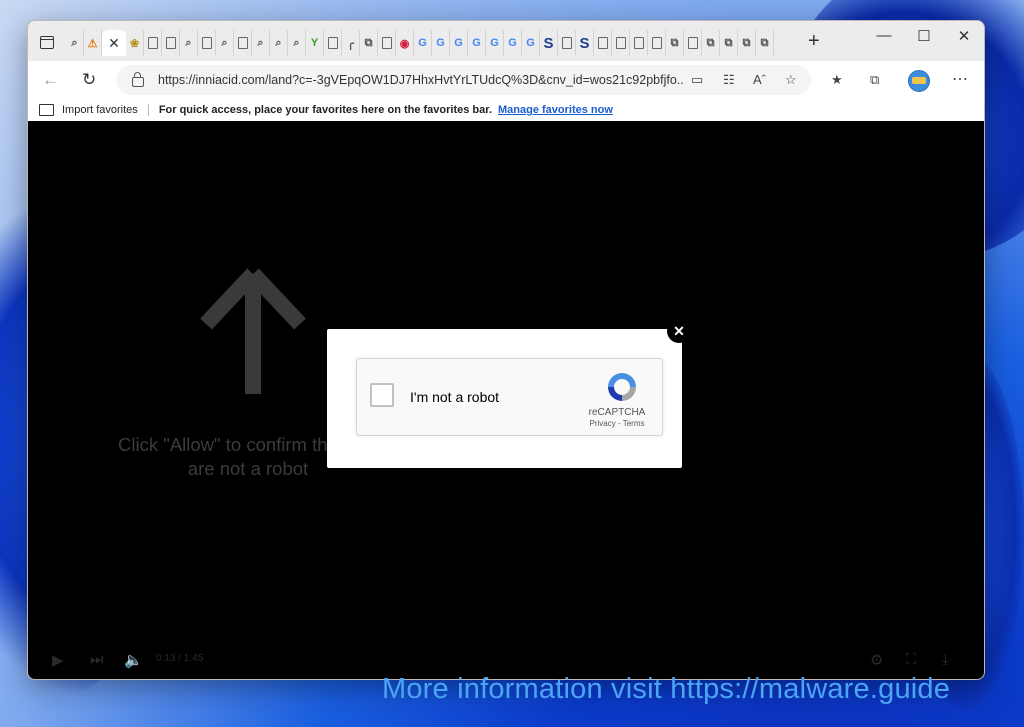 Image resolution: width=1024 pixels, height=727 pixels. Describe the element at coordinates (46, 110) in the screenshot. I see `folder-icon` at that location.